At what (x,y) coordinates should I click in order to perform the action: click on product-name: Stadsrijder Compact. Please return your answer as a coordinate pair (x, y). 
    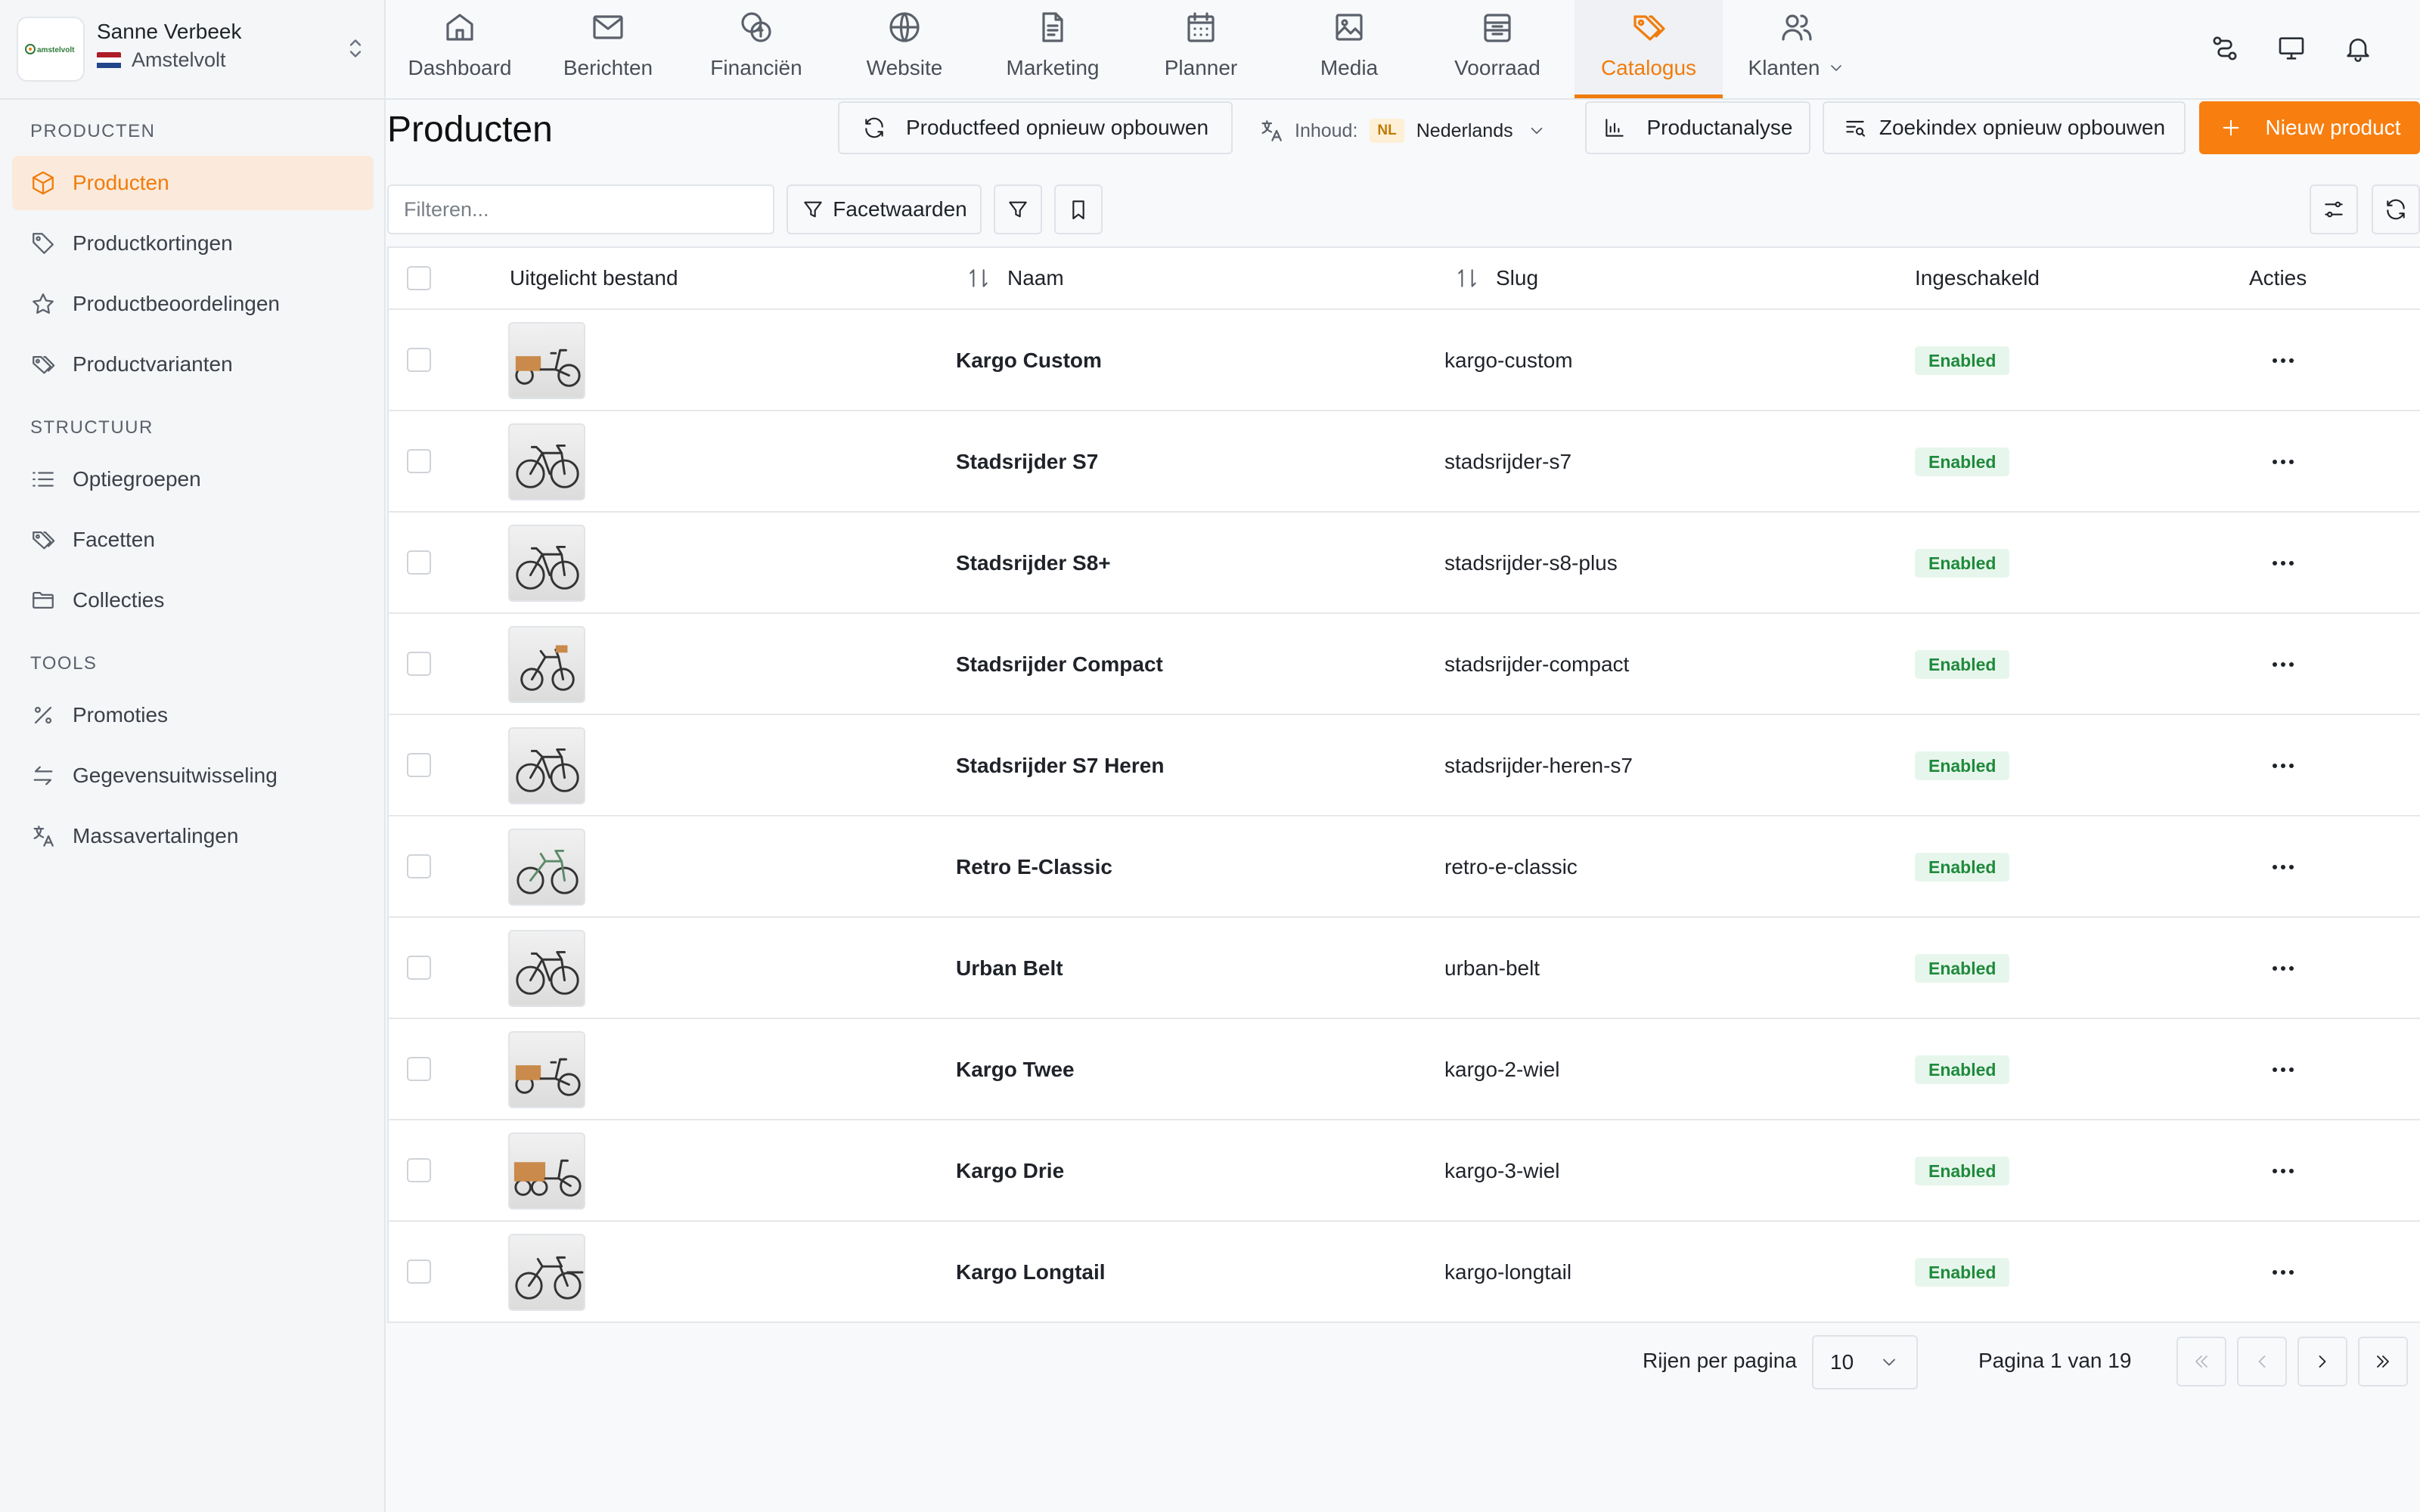
    Looking at the image, I should click on (1059, 664).